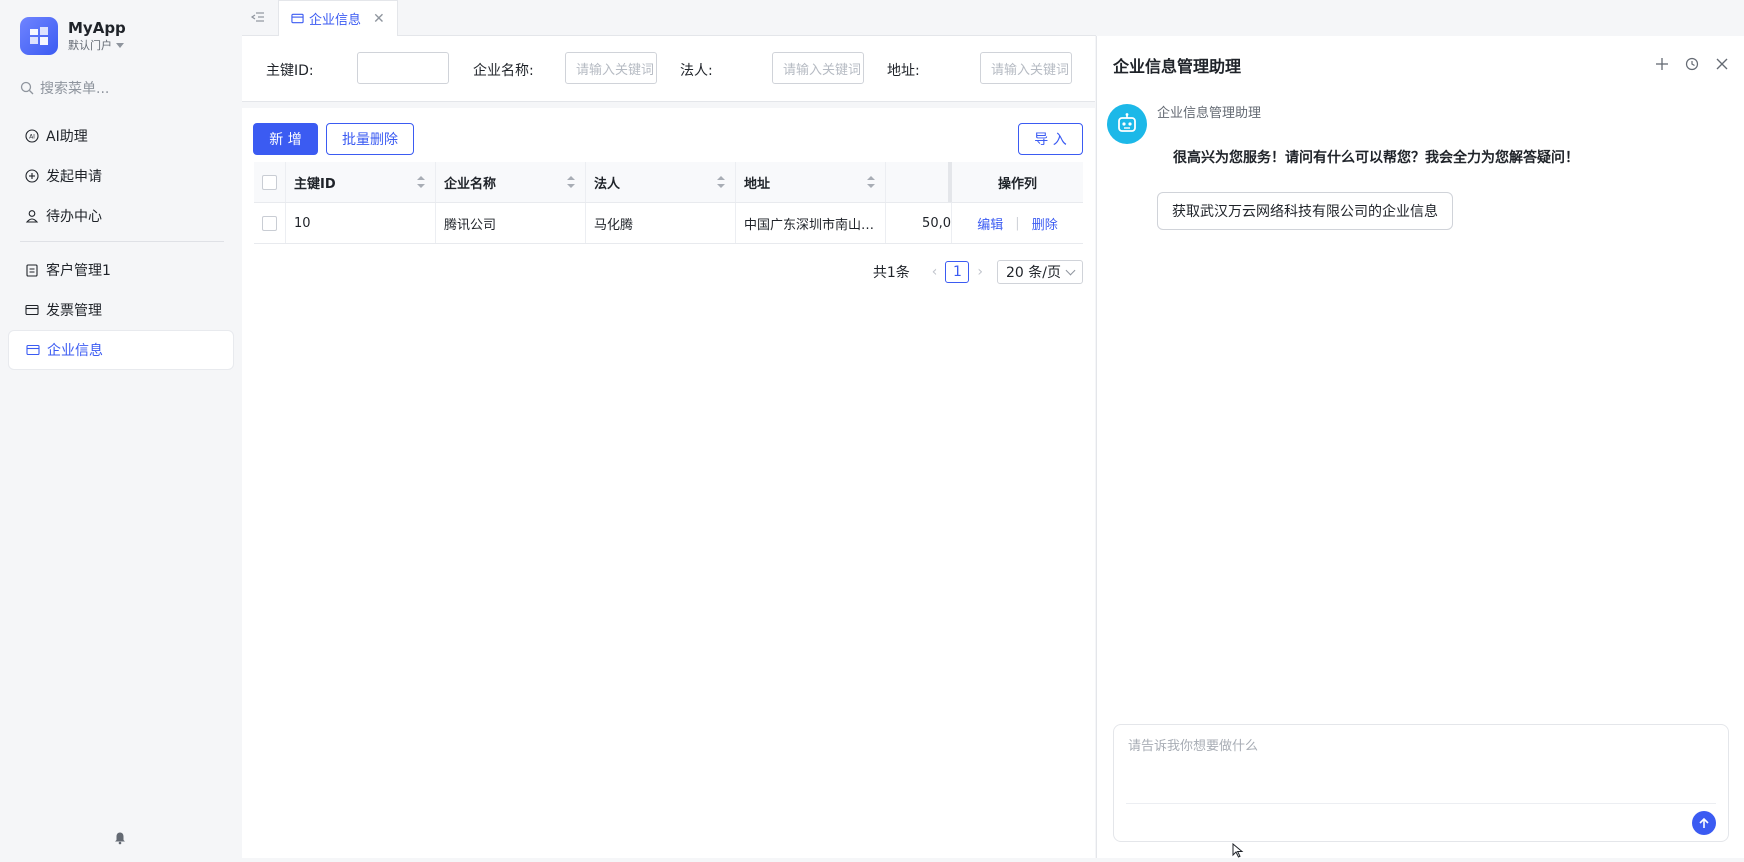 The image size is (1744, 862). Describe the element at coordinates (891, 273) in the screenshot. I see `total-count: 共1条` at that location.